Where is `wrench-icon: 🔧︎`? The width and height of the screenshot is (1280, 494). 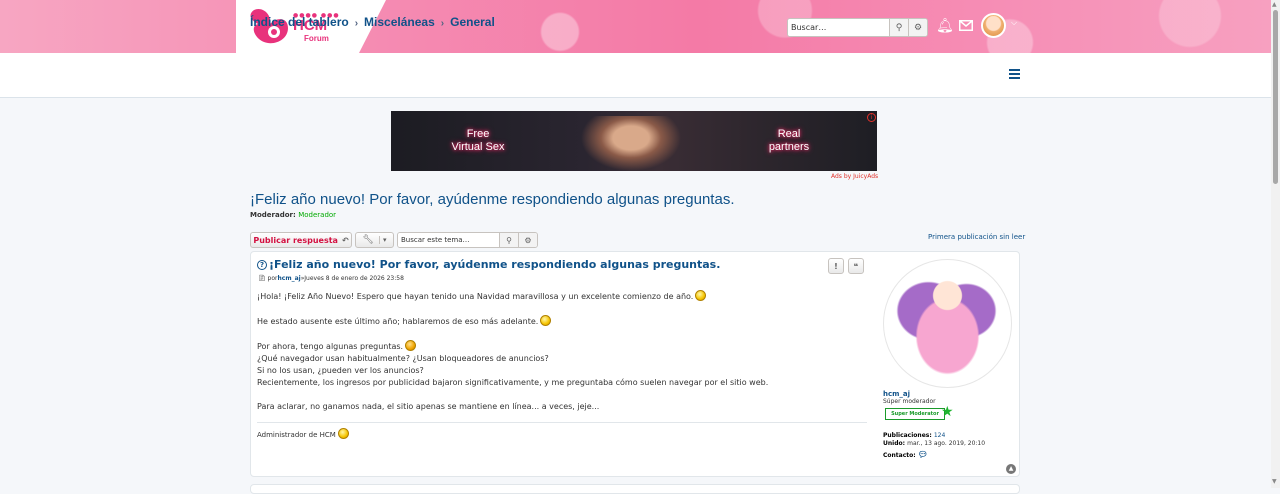
wrench-icon: 🔧︎ is located at coordinates (368, 240).